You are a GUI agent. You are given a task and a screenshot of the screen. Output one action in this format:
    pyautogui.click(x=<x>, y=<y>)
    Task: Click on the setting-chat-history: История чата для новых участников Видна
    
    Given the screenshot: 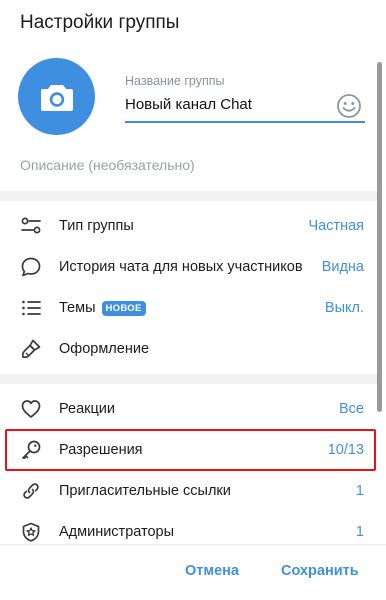 What is the action you would take?
    pyautogui.click(x=190, y=267)
    